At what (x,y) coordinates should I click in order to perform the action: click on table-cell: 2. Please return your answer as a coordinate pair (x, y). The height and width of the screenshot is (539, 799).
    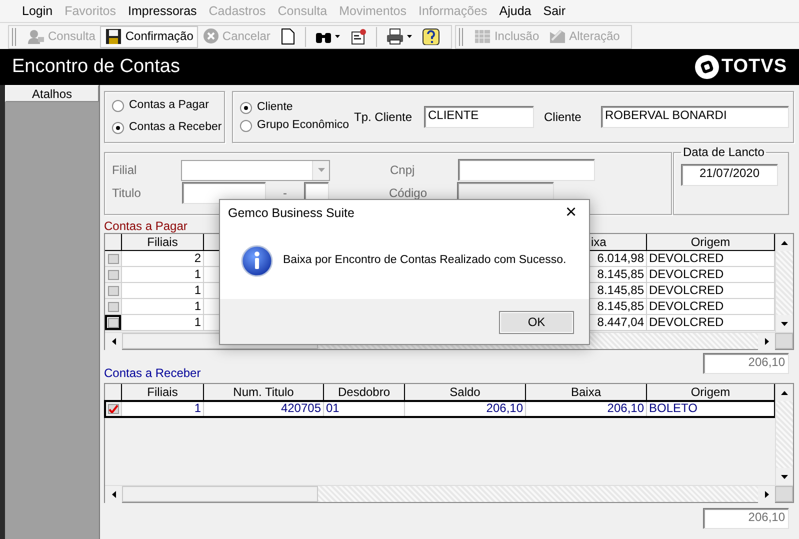
    Looking at the image, I should click on (163, 259).